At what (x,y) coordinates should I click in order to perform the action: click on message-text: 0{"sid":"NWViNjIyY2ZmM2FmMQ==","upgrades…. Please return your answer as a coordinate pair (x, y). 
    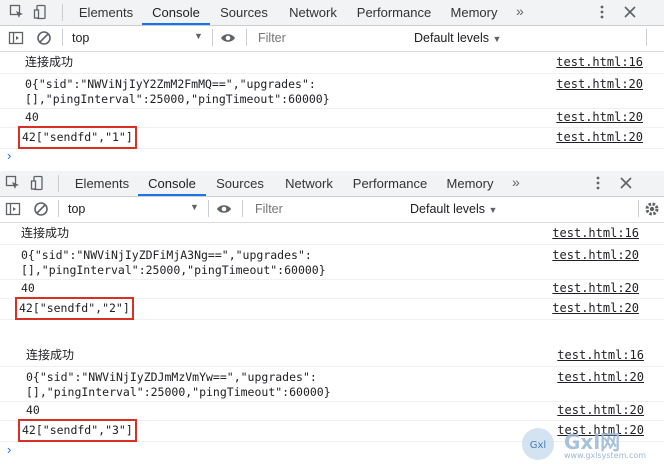
    Looking at the image, I should click on (177, 91).